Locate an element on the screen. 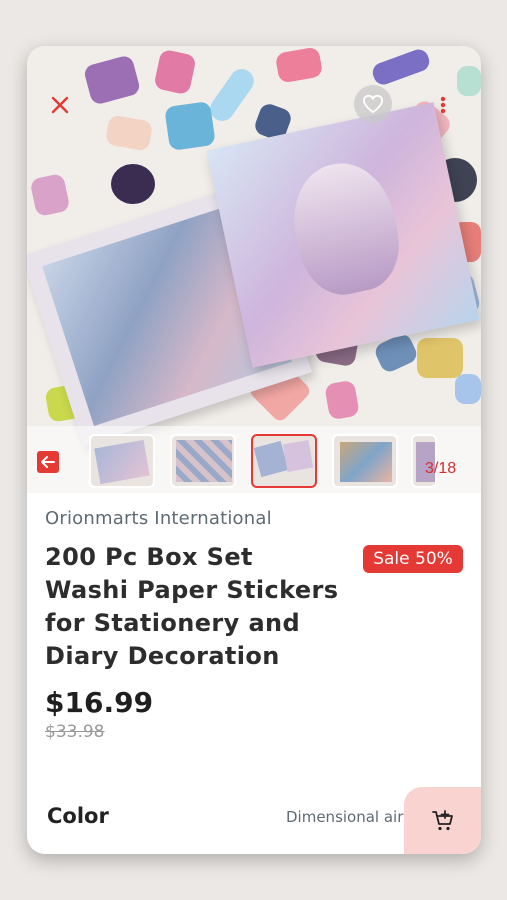 The height and width of the screenshot is (900, 507). close-icon is located at coordinates (60, 105).